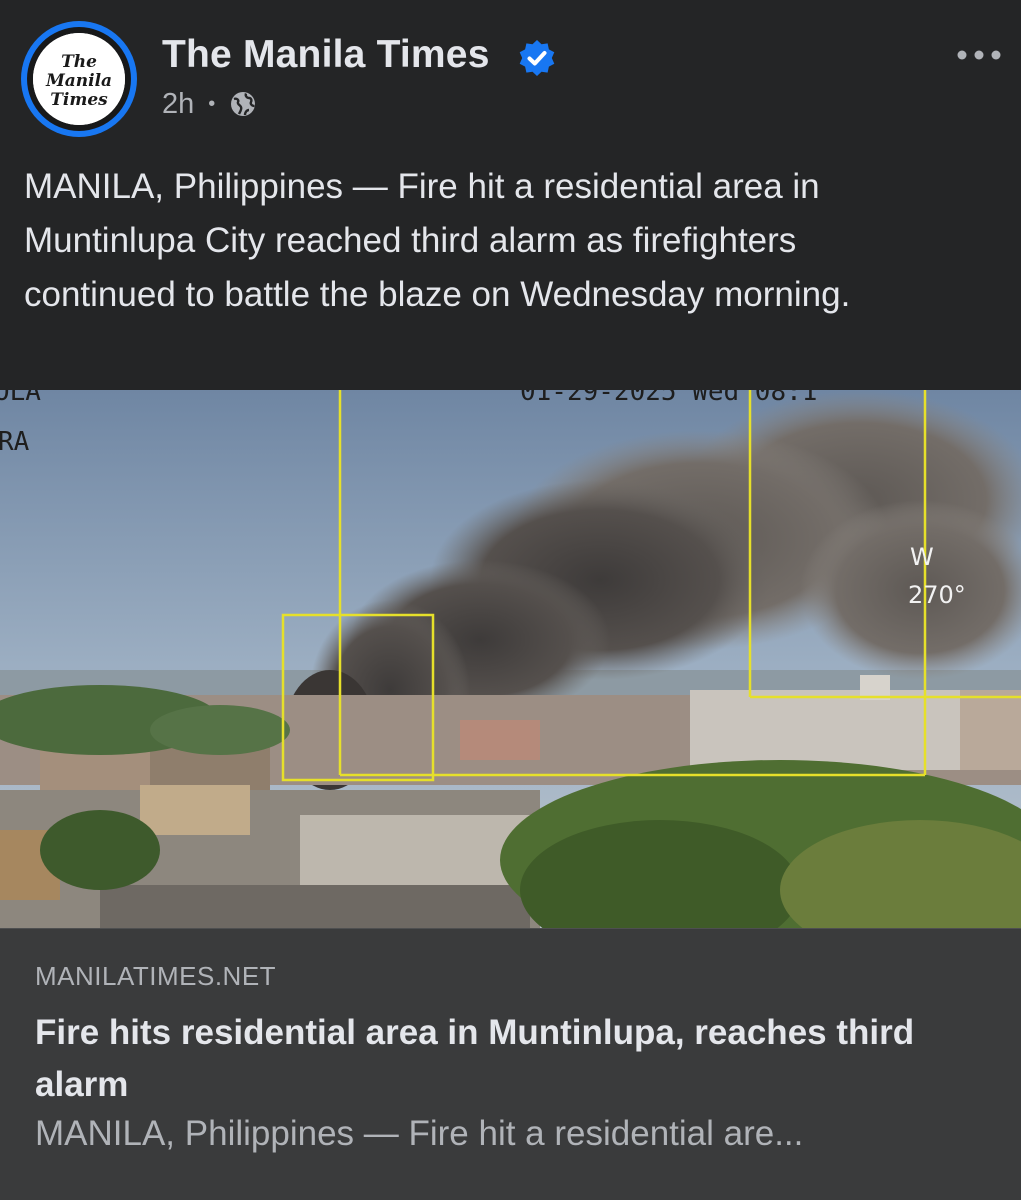 The width and height of the screenshot is (1021, 1200). What do you see at coordinates (20, 398) in the screenshot?
I see `overlay-top-left-1: OLA` at bounding box center [20, 398].